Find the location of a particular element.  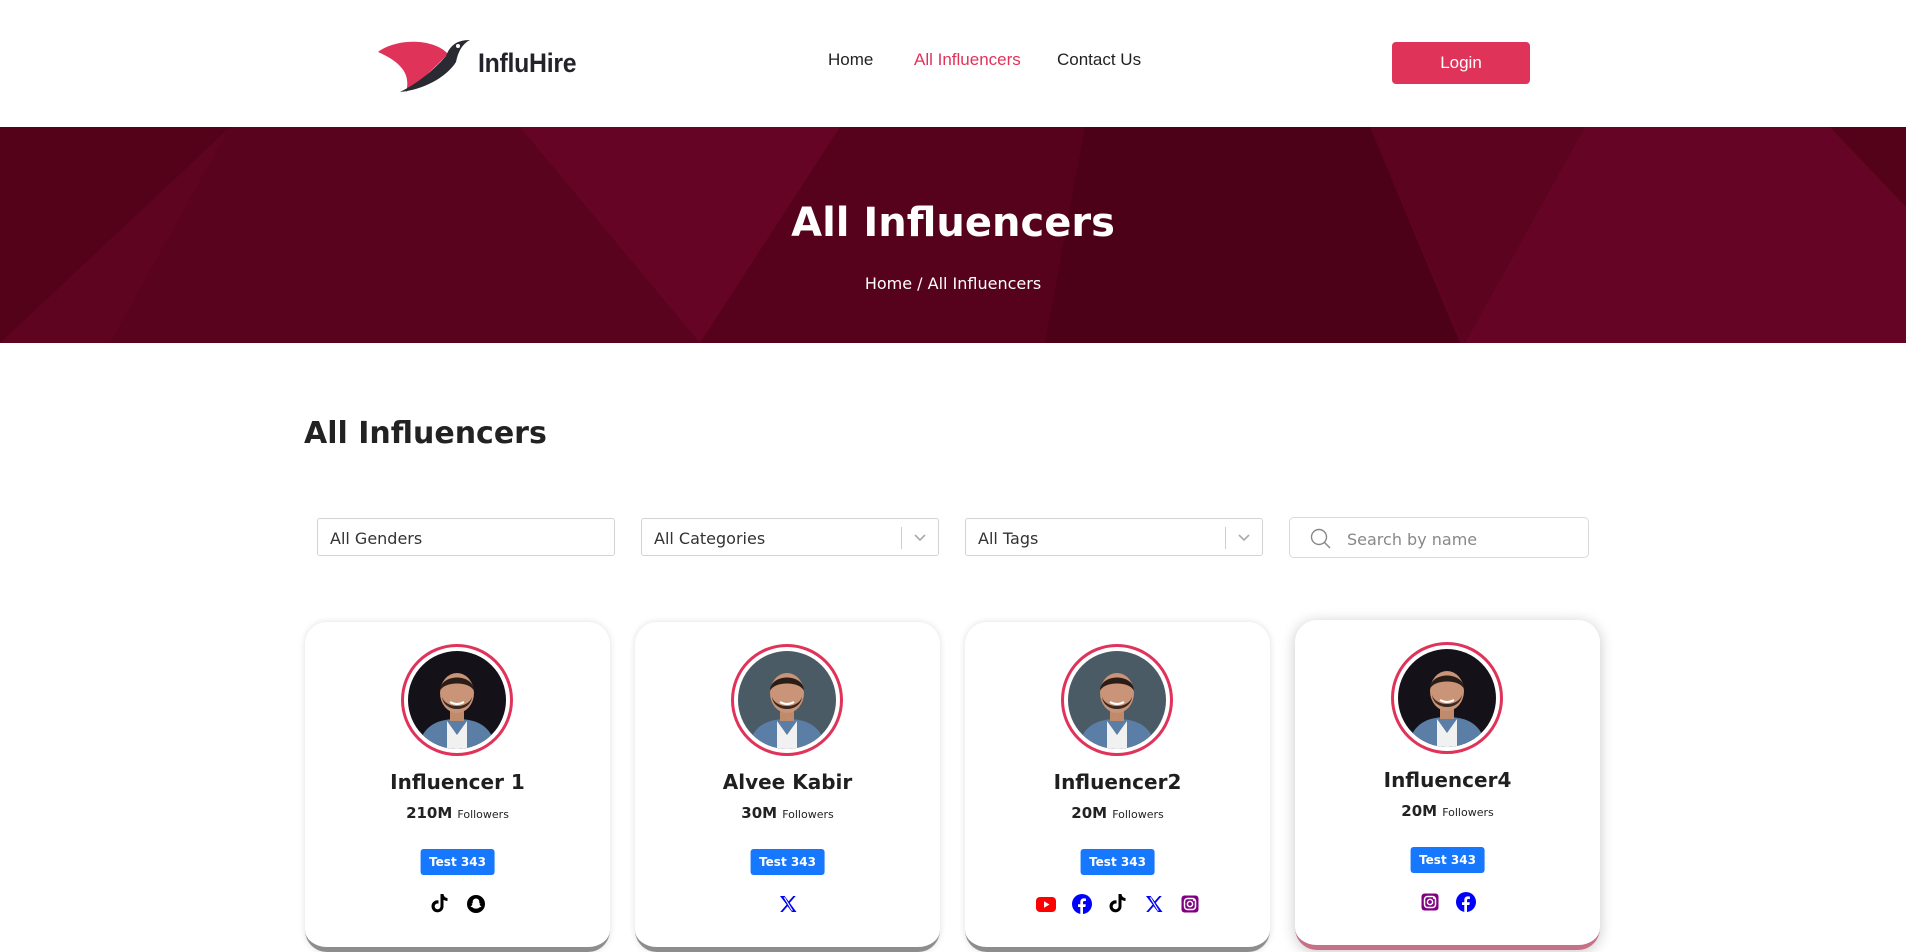

bird-logo-icon is located at coordinates (424, 66).